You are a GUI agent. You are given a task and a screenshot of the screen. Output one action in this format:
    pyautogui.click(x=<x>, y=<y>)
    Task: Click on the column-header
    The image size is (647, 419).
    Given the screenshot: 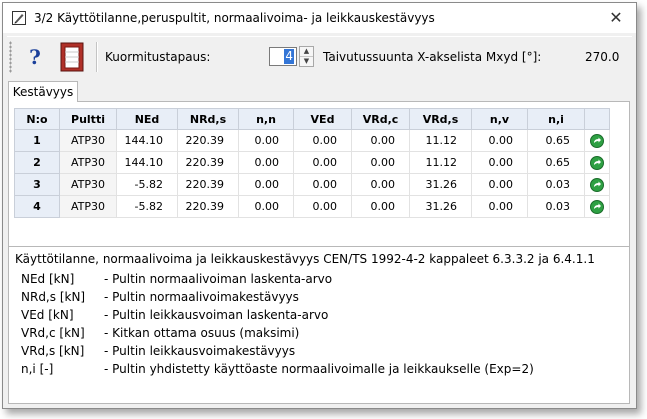 What is the action you would take?
    pyautogui.click(x=597, y=119)
    